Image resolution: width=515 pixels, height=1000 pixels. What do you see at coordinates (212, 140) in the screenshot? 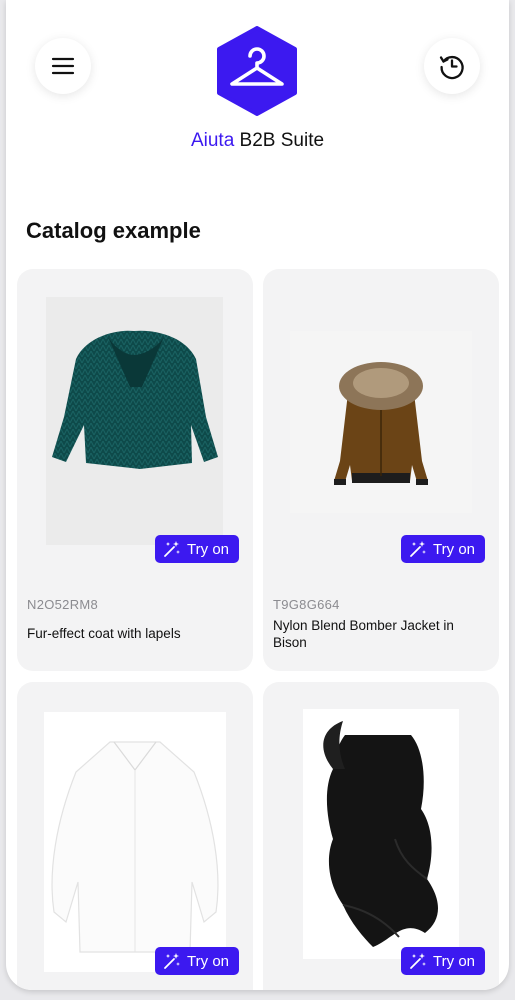
I see `brand-name-accent: Aiuta` at bounding box center [212, 140].